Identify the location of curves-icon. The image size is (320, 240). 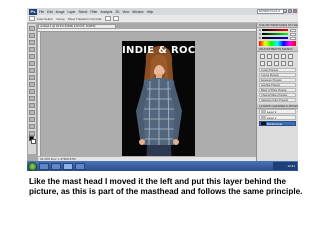
(276, 56).